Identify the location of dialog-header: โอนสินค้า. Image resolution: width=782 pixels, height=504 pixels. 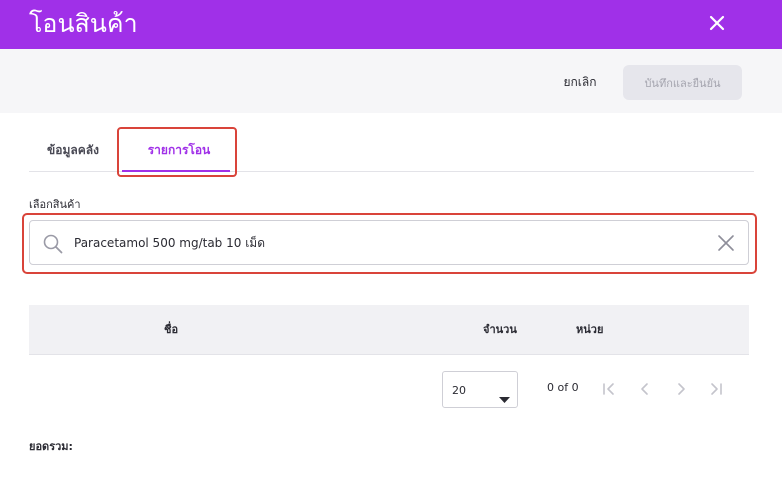
(391, 24).